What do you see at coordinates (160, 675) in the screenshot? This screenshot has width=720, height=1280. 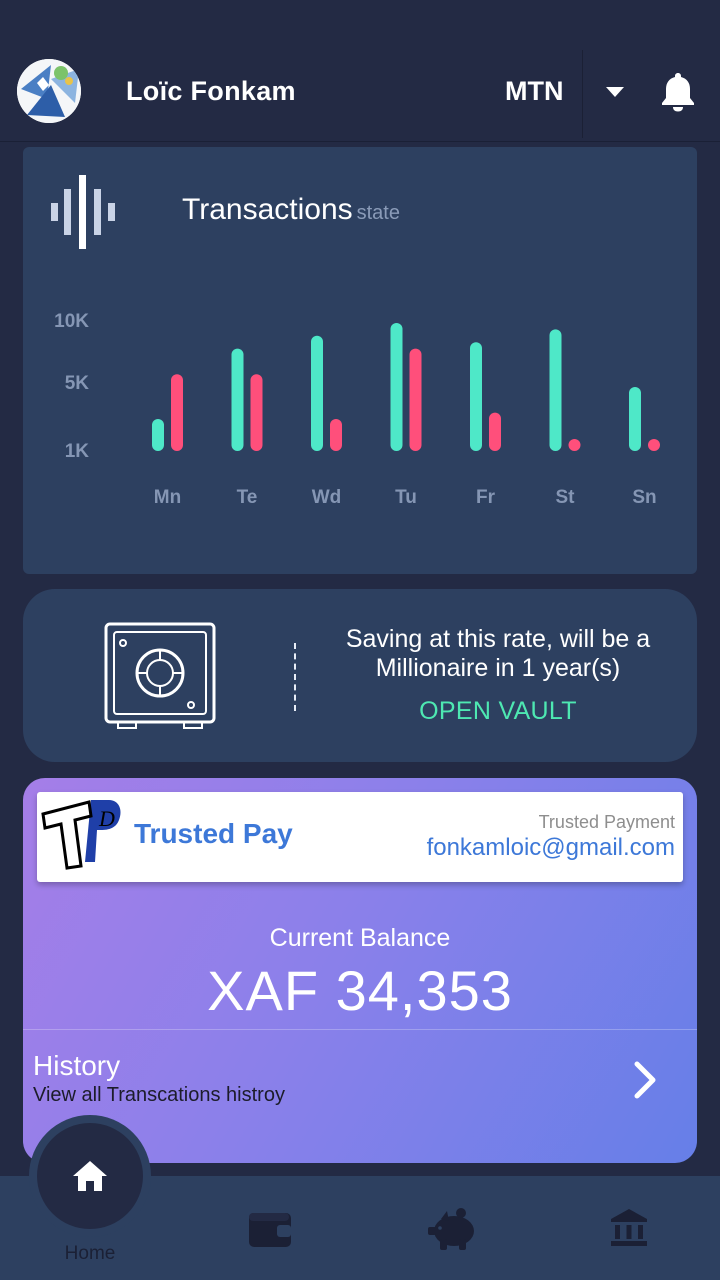 I see `safe-icon` at bounding box center [160, 675].